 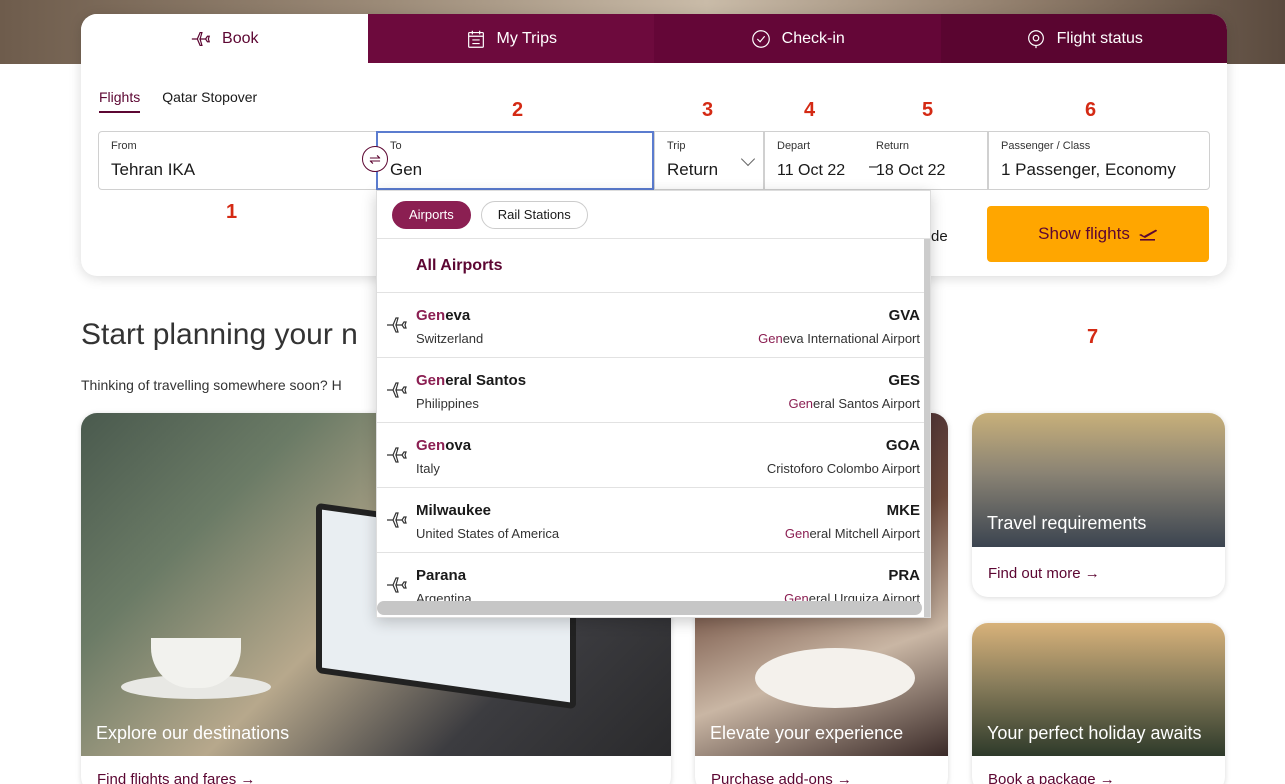 What do you see at coordinates (902, 445) in the screenshot?
I see `airport-code: GOA` at bounding box center [902, 445].